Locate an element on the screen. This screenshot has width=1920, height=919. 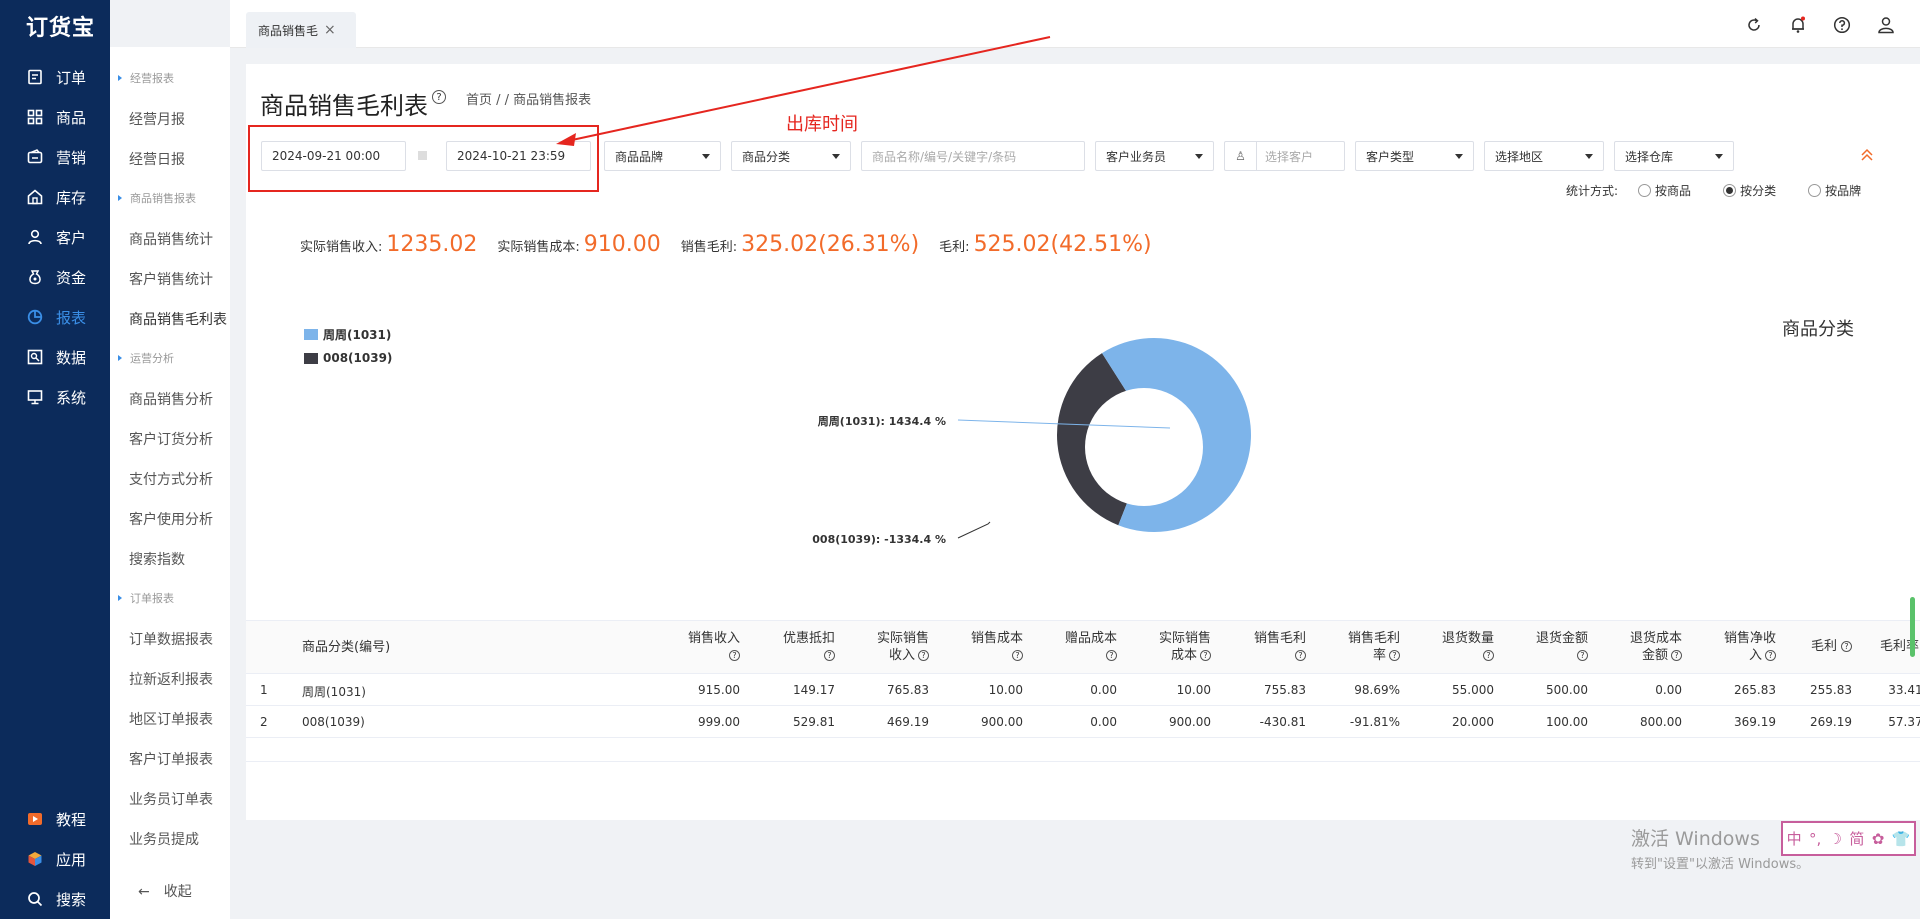
column-header: 退货金额? is located at coordinates (1538, 647).